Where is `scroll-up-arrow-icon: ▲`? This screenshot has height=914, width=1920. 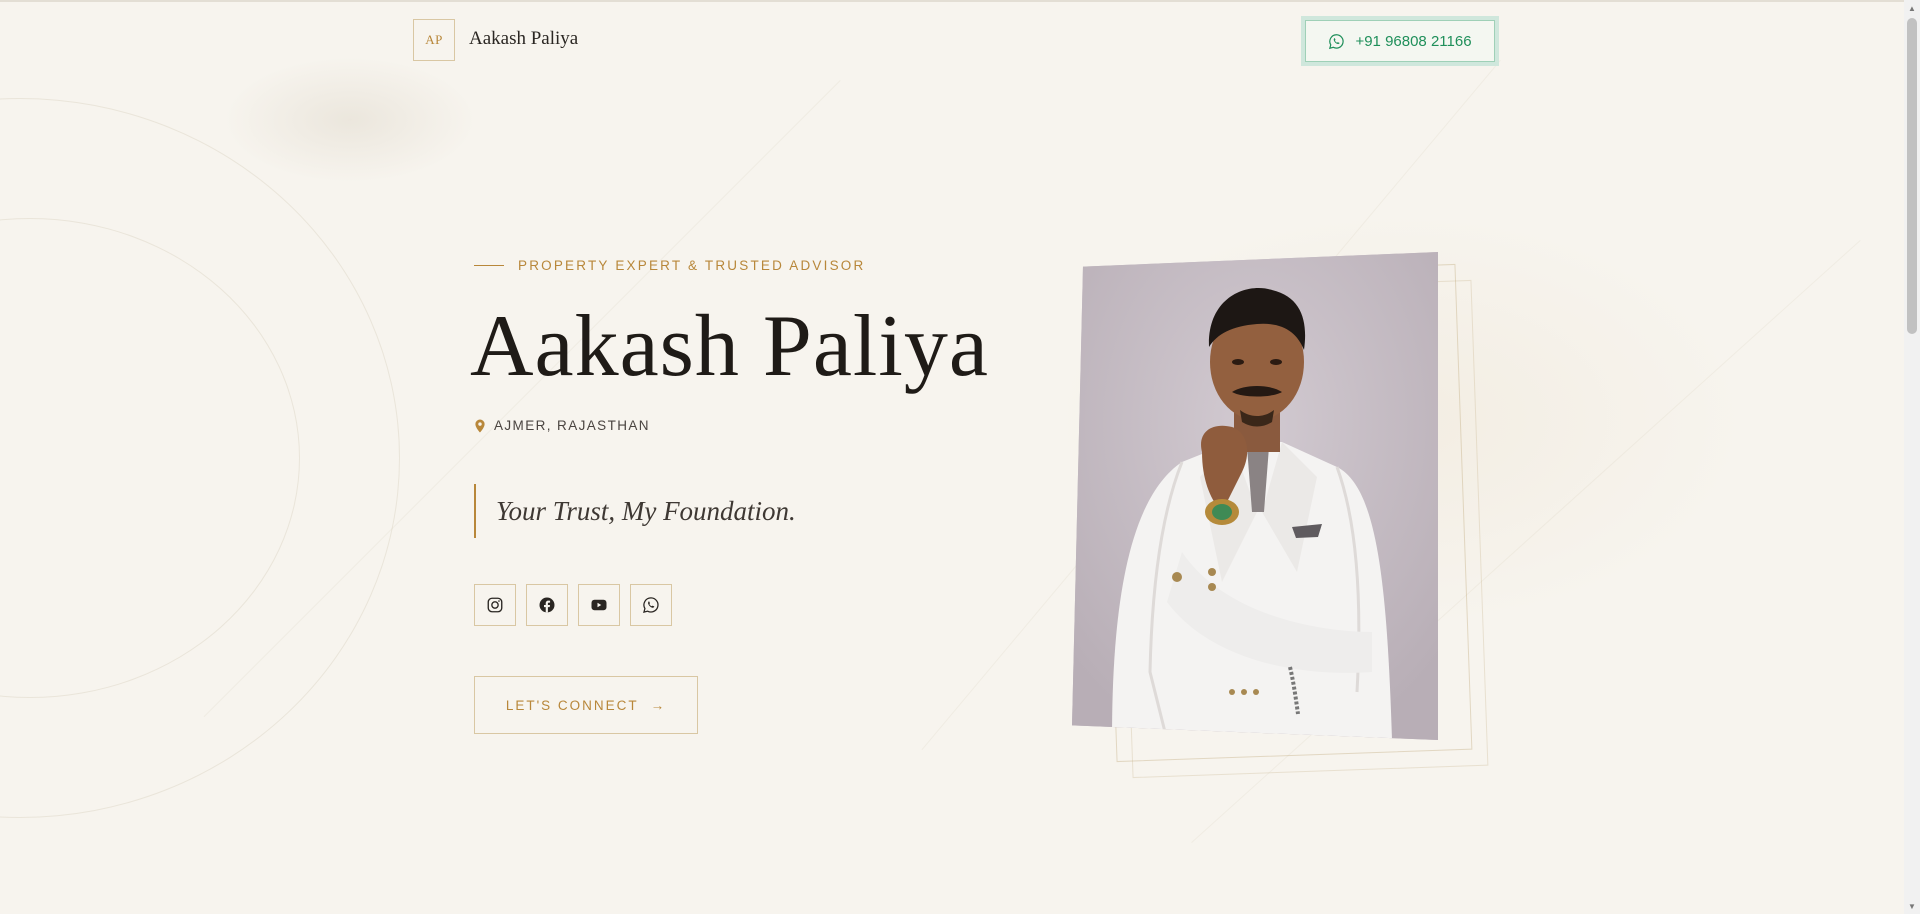 scroll-up-arrow-icon: ▲ is located at coordinates (1912, 8).